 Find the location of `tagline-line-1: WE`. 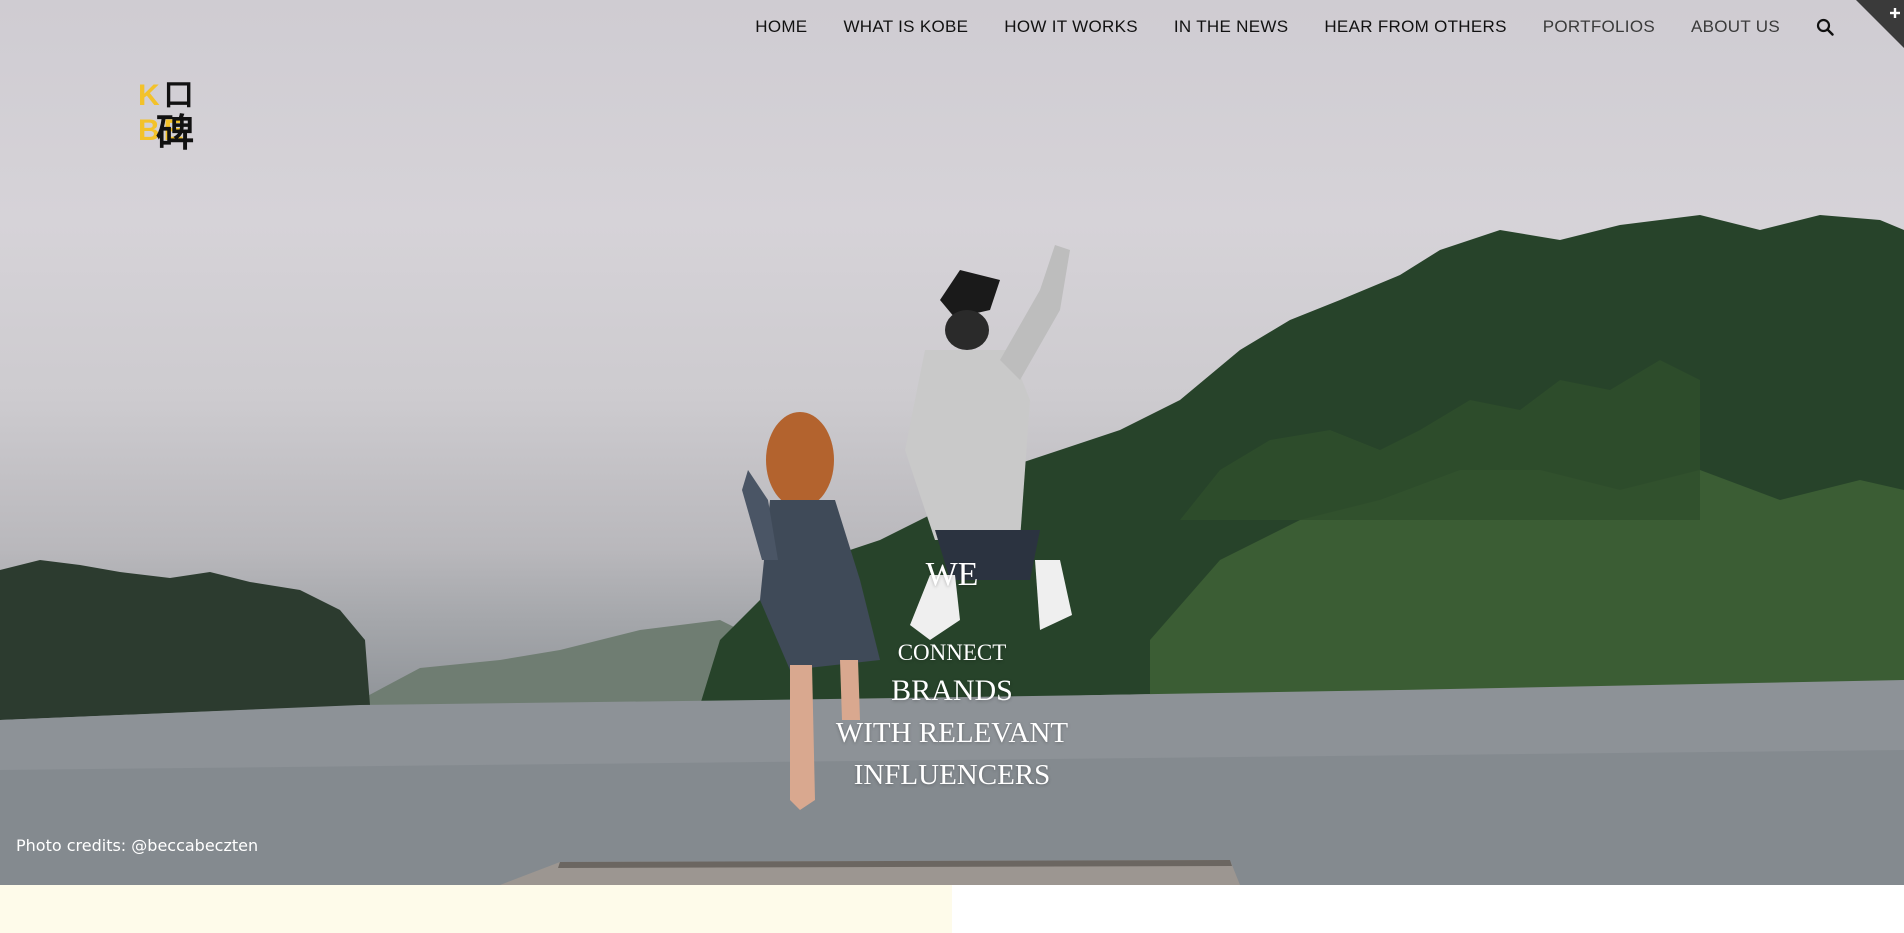

tagline-line-1: WE is located at coordinates (952, 574).